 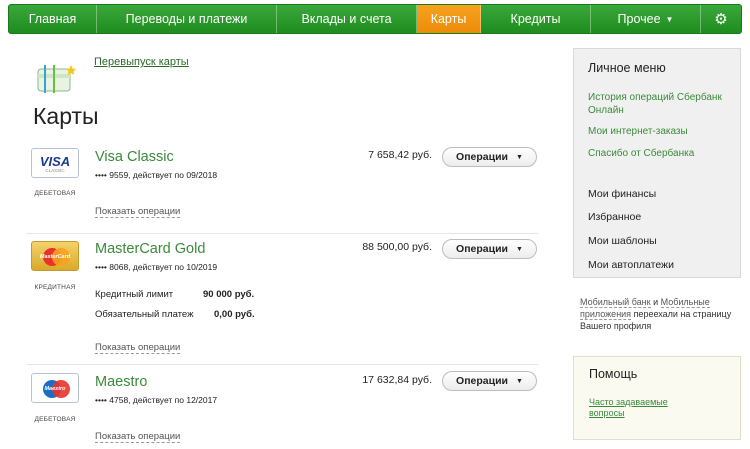 I want to click on sidebar-item-history: История операций Сбербанк Онлайн, so click(x=663, y=104).